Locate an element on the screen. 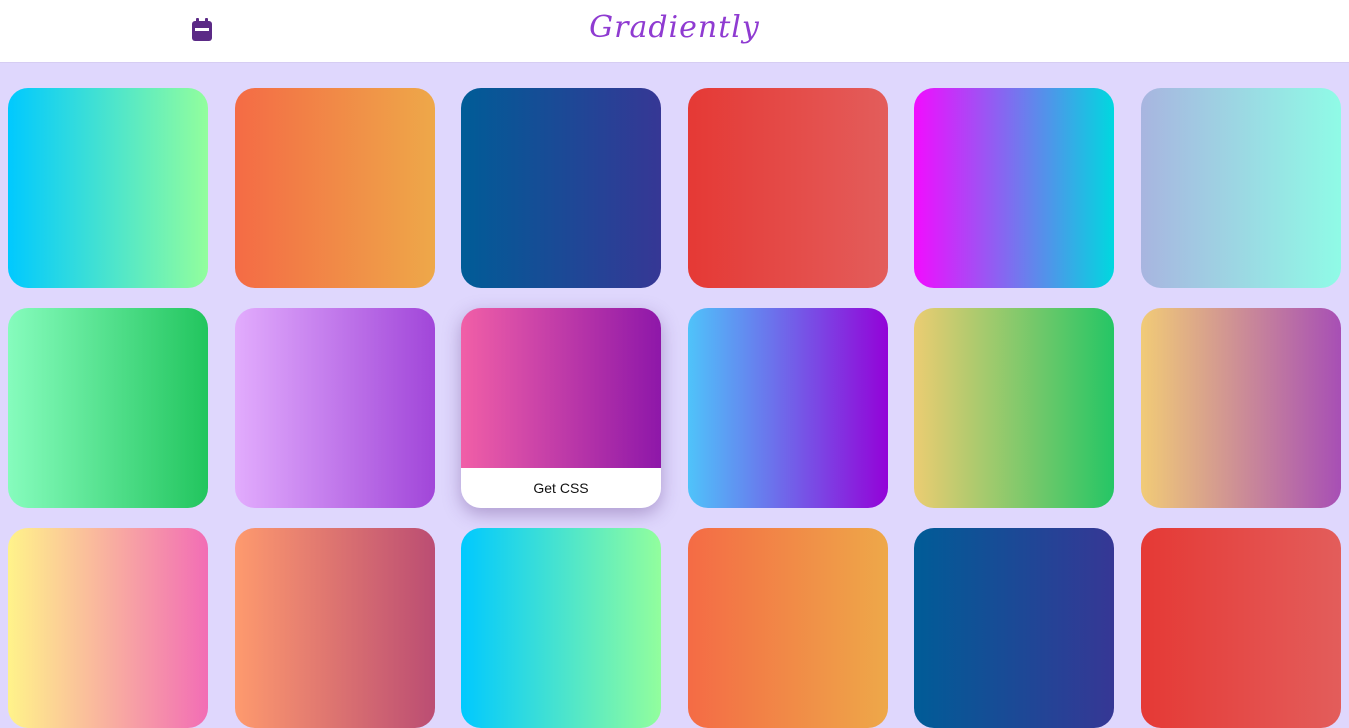  top-header: Gradiently is located at coordinates (674, 31).